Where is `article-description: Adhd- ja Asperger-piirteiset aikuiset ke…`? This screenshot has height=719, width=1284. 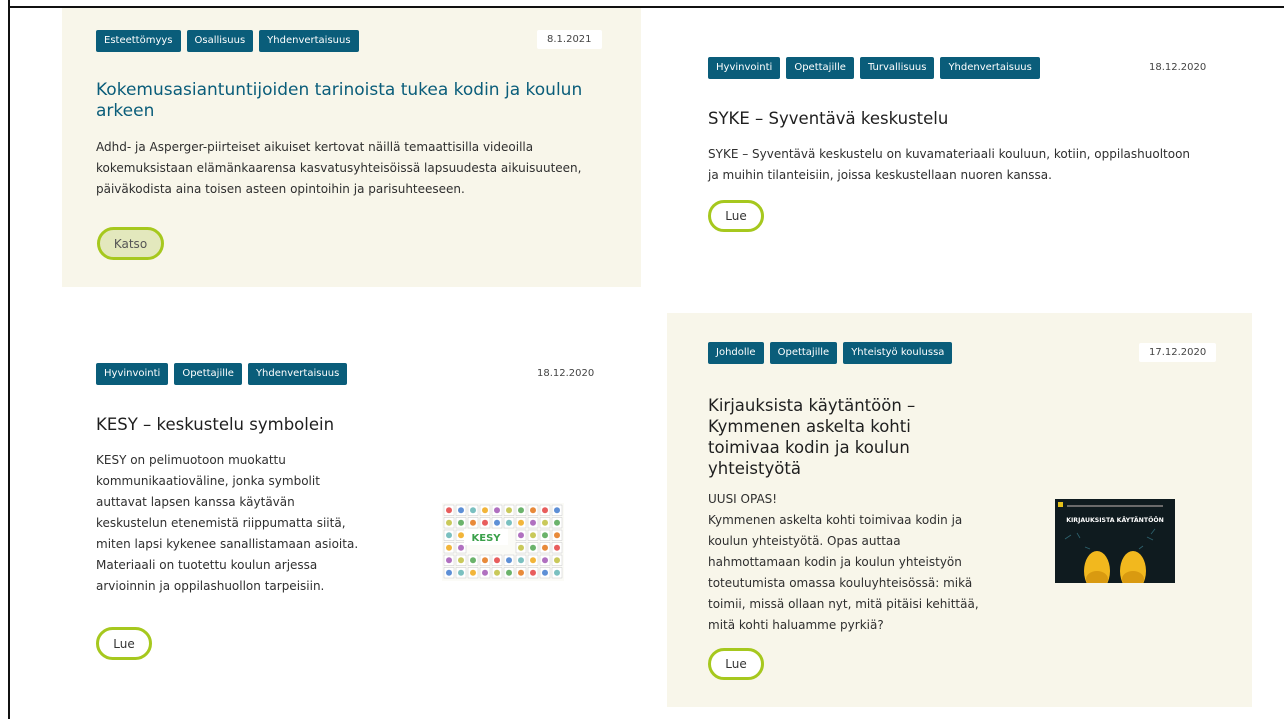 article-description: Adhd- ja Asperger-piirteiset aikuiset ke… is located at coordinates (339, 168).